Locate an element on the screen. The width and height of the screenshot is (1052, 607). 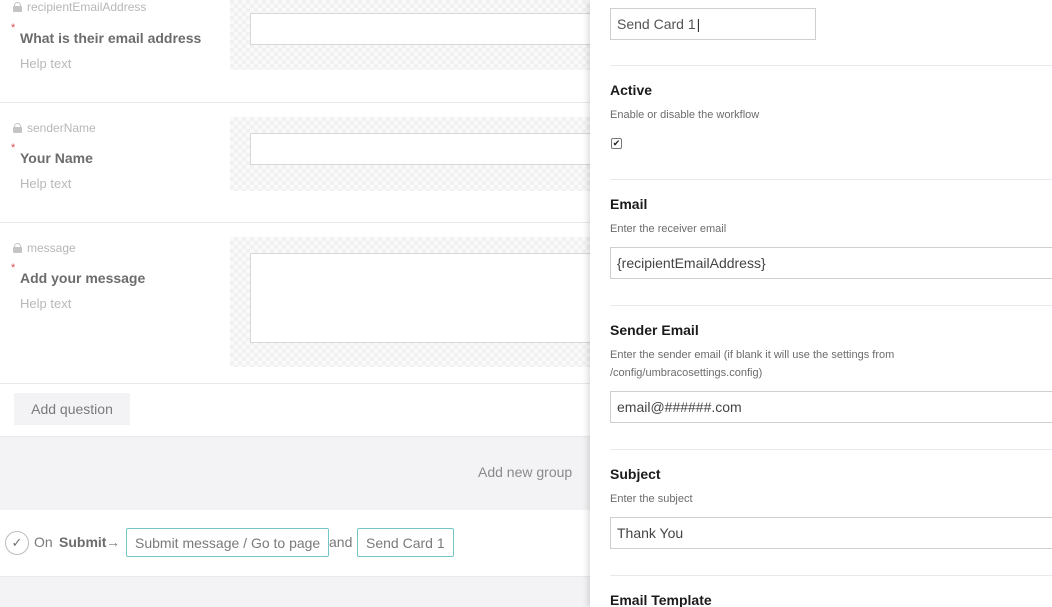
workflow-chip-send-card: Send Card 1 is located at coordinates (405, 542).